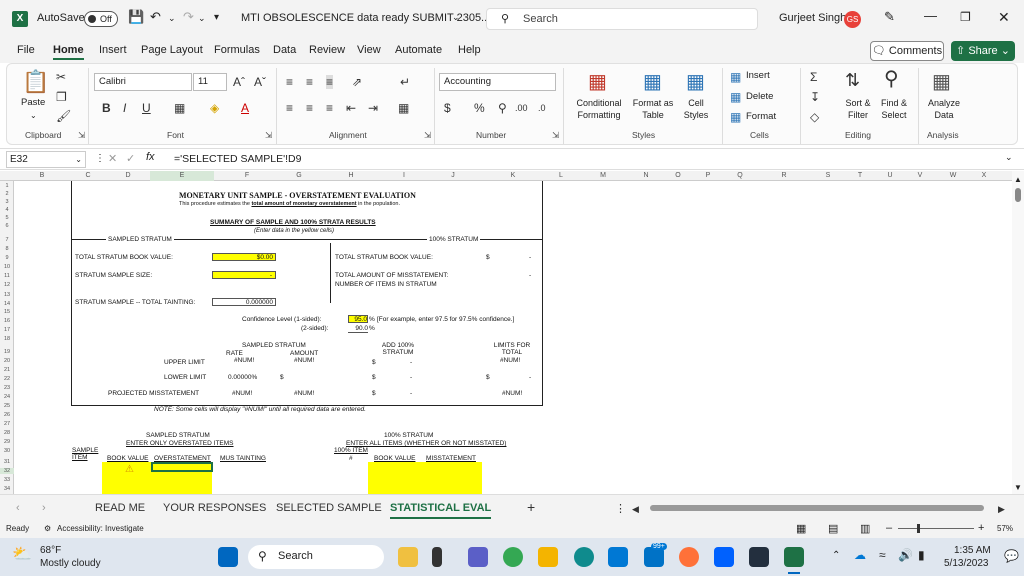 This screenshot has height=576, width=1024. What do you see at coordinates (7, 388) in the screenshot?
I see `row-header: 23` at bounding box center [7, 388].